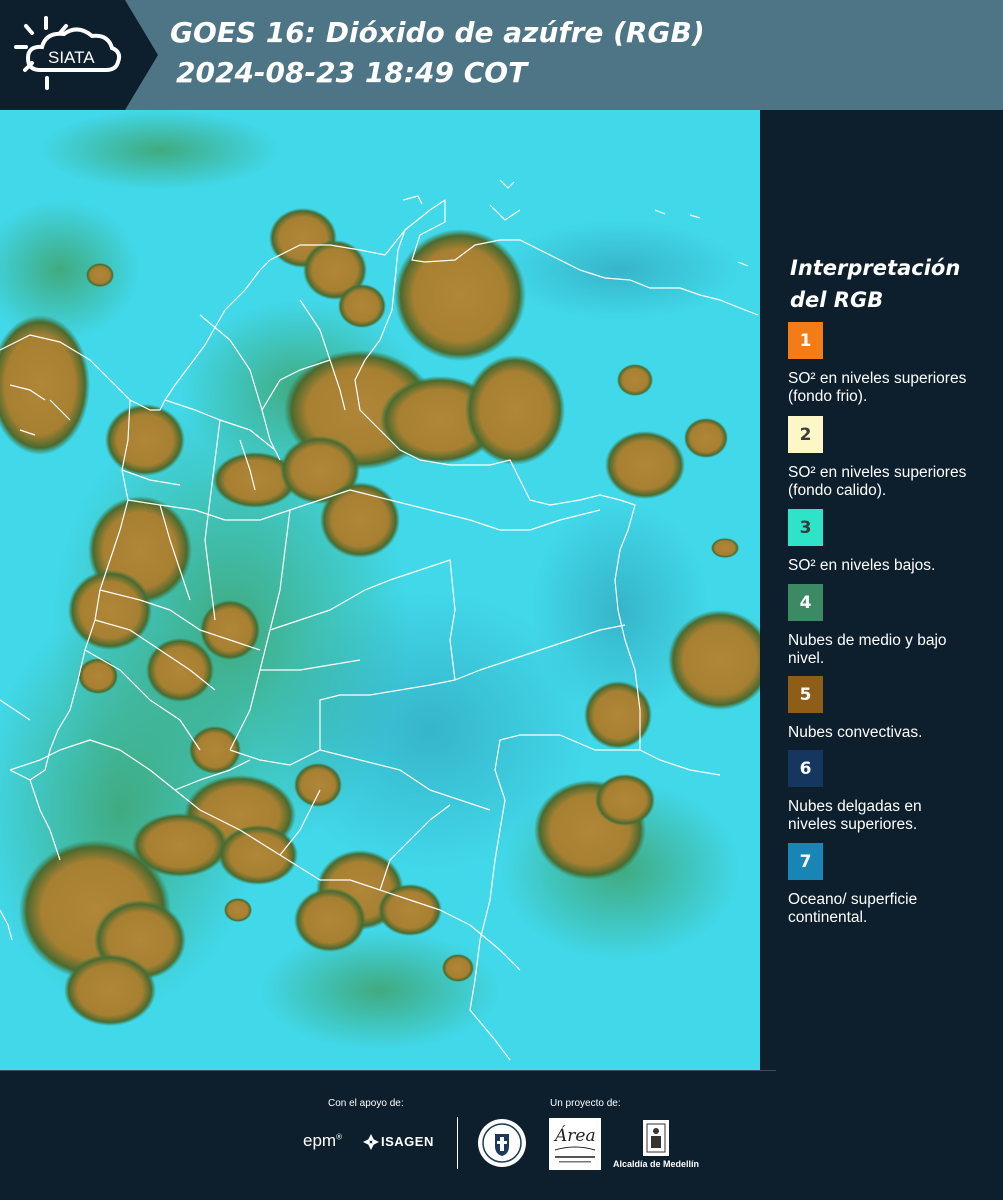 This screenshot has width=1003, height=1200. What do you see at coordinates (575, 1144) in the screenshot?
I see `area-metropolitana-logo: Área` at bounding box center [575, 1144].